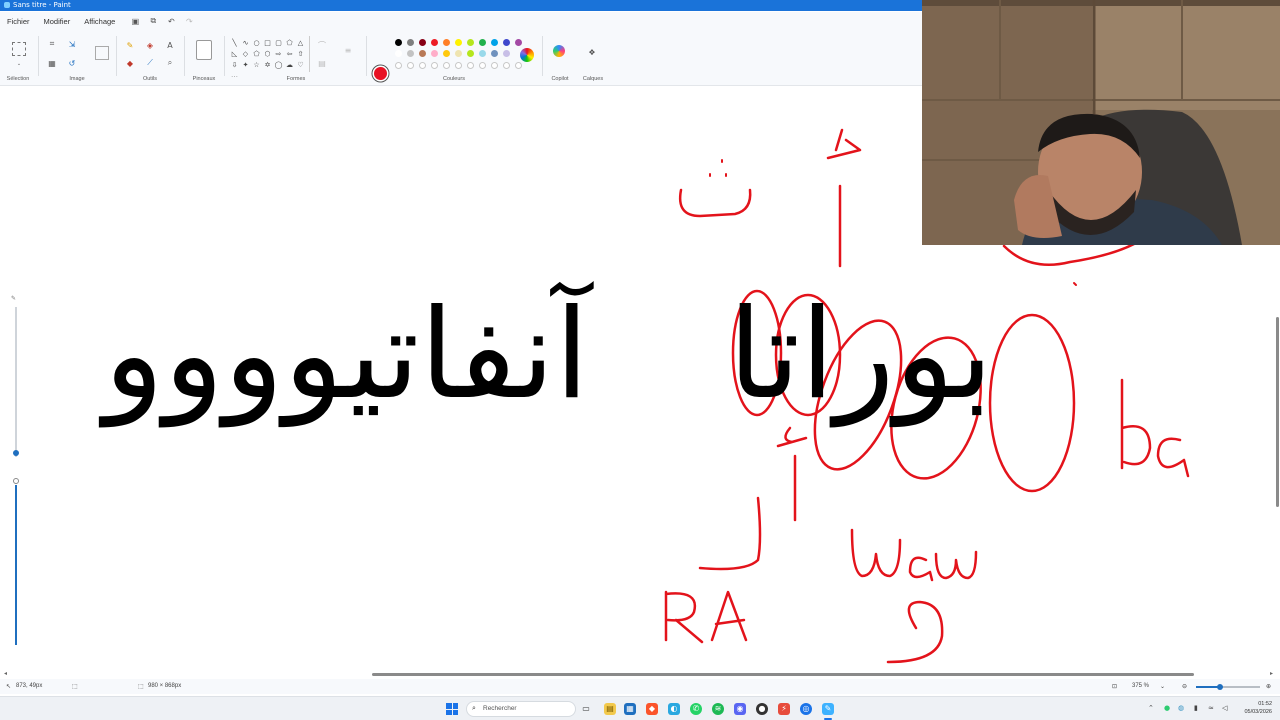  Describe the element at coordinates (1151, 708) in the screenshot. I see `tray-chevron-icon: ⌃` at that location.